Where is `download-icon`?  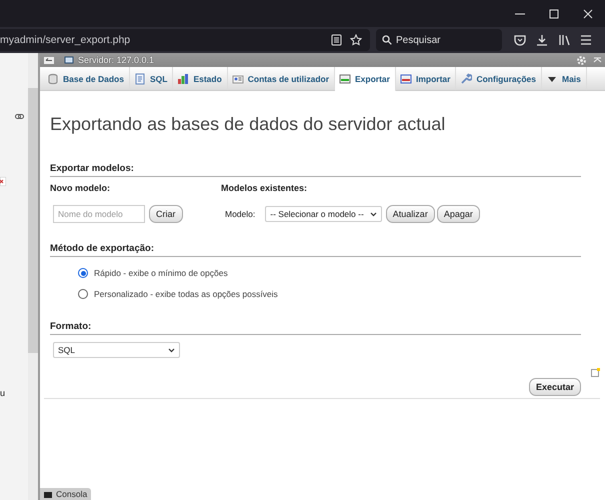
download-icon is located at coordinates (542, 40).